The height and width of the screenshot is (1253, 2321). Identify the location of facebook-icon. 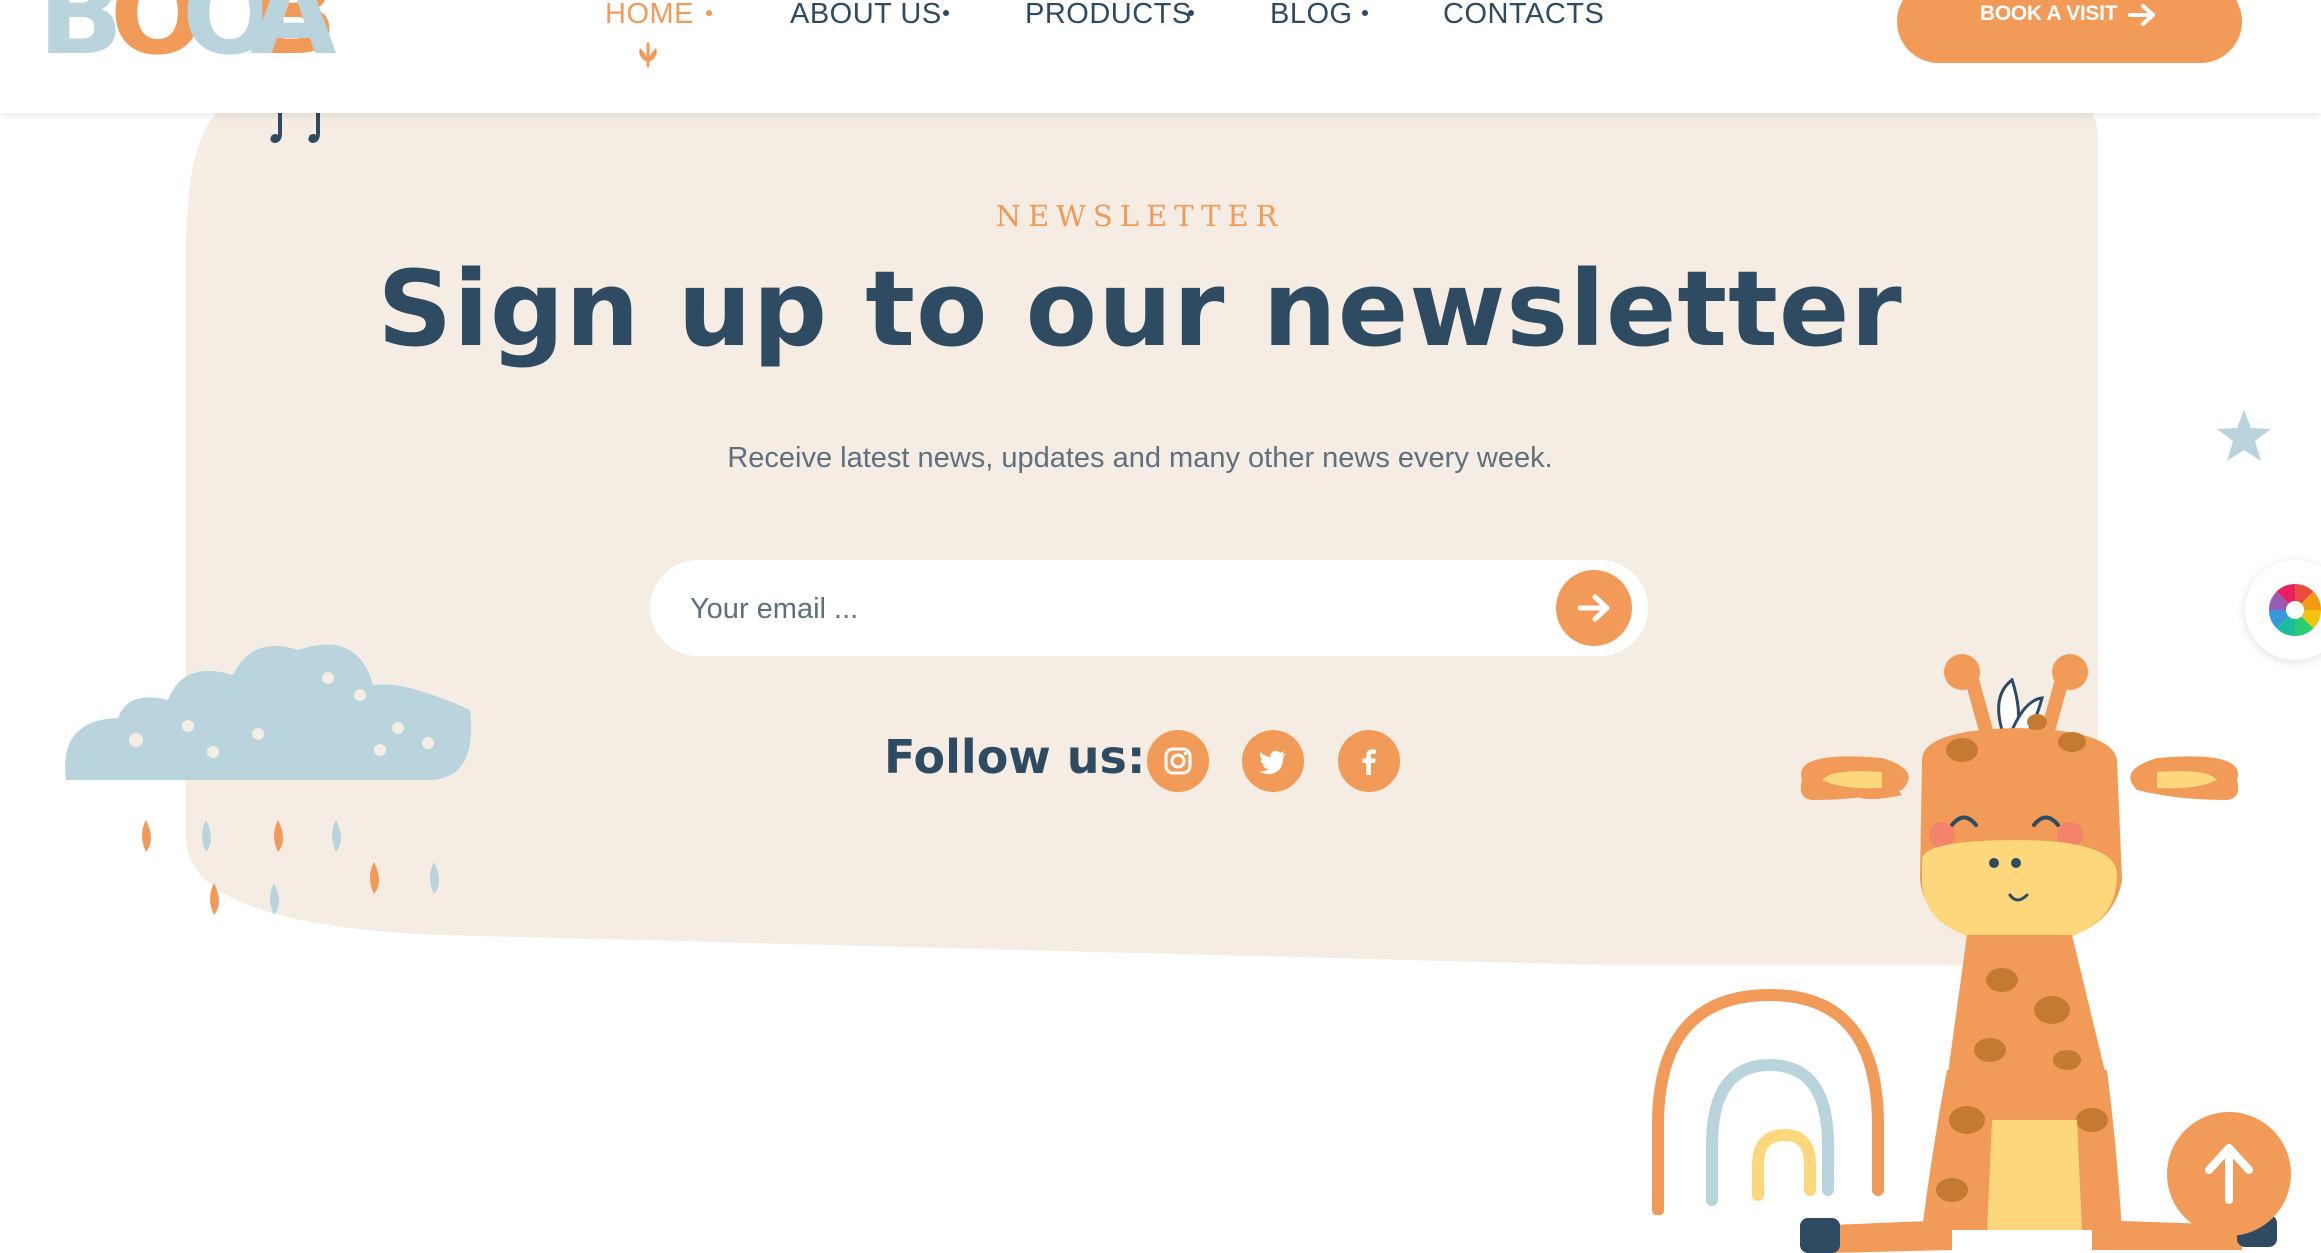
(1369, 762).